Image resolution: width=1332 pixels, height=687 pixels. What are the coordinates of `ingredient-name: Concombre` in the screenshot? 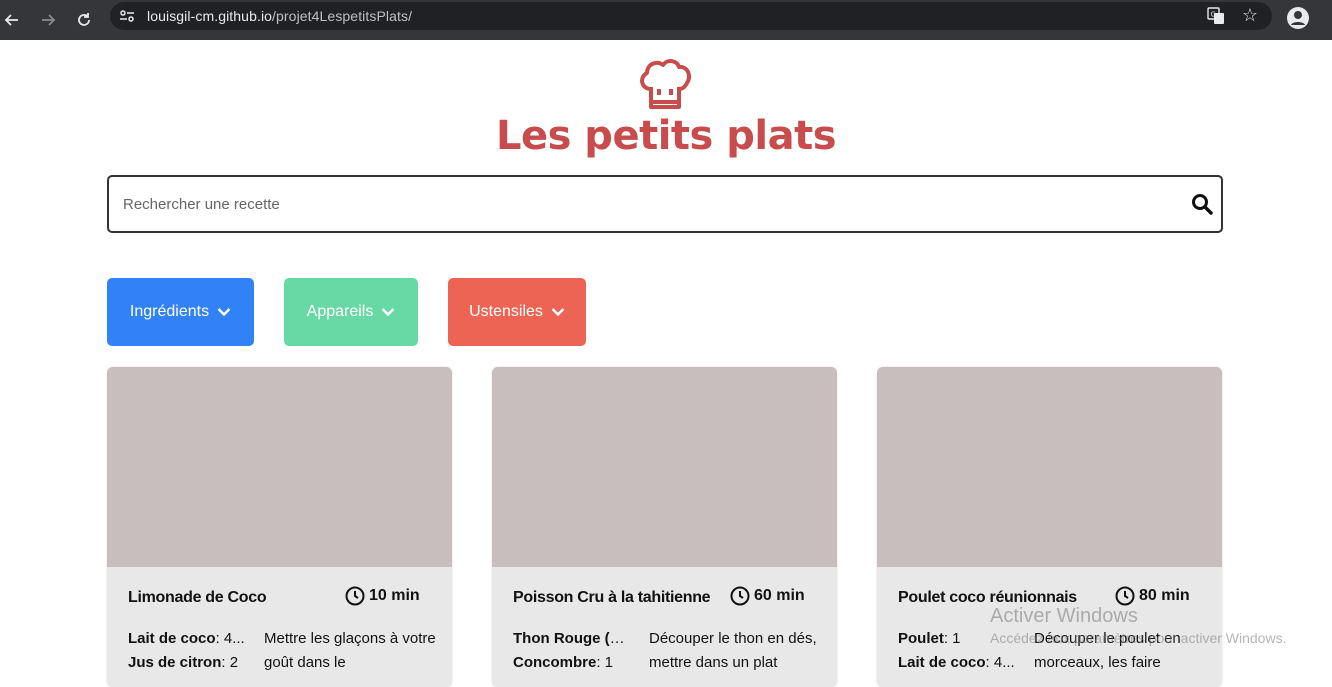 It's located at (555, 662).